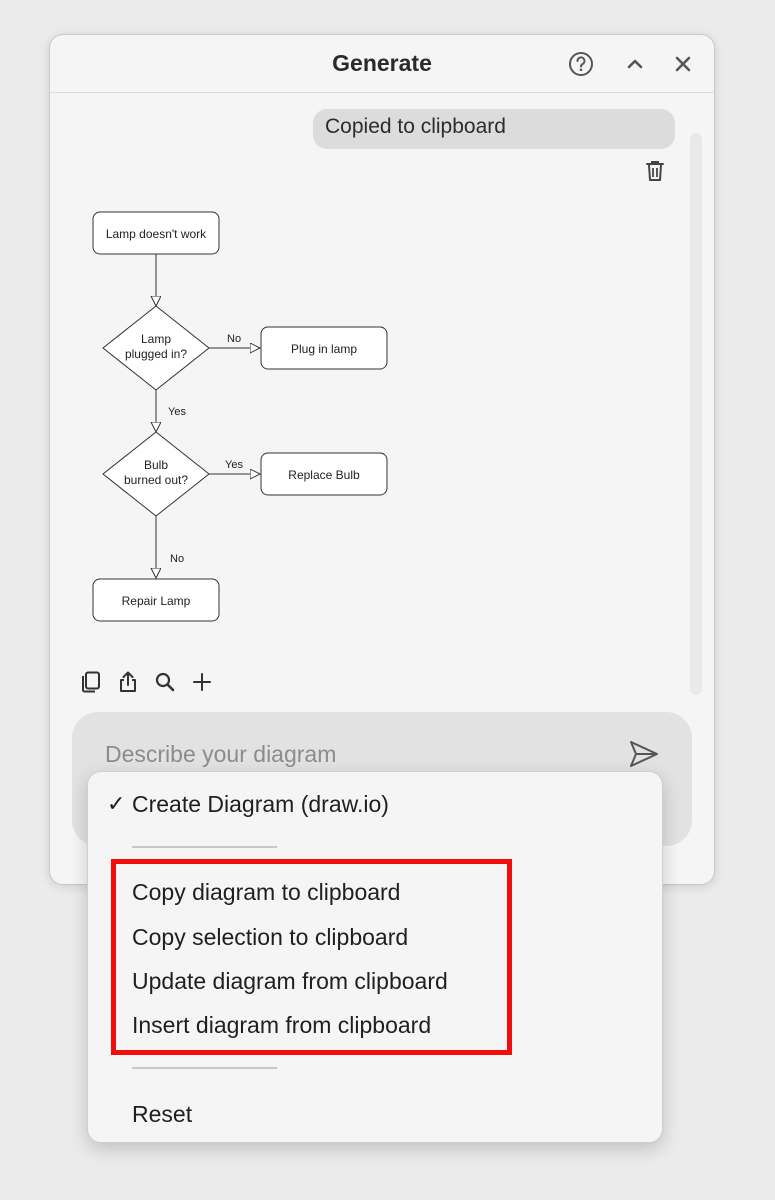 The height and width of the screenshot is (1200, 775). What do you see at coordinates (177, 559) in the screenshot?
I see `edge-label-d2-no: No` at bounding box center [177, 559].